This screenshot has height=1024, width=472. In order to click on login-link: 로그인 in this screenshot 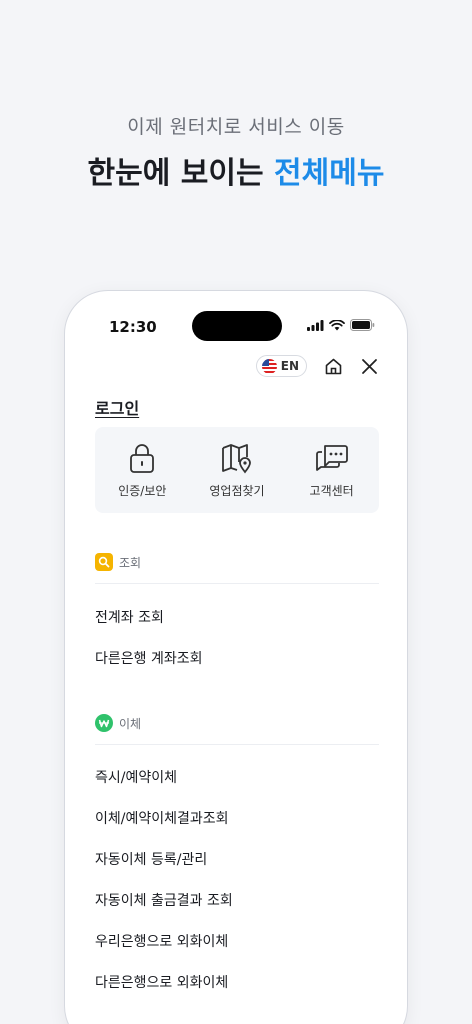, I will do `click(117, 407)`.